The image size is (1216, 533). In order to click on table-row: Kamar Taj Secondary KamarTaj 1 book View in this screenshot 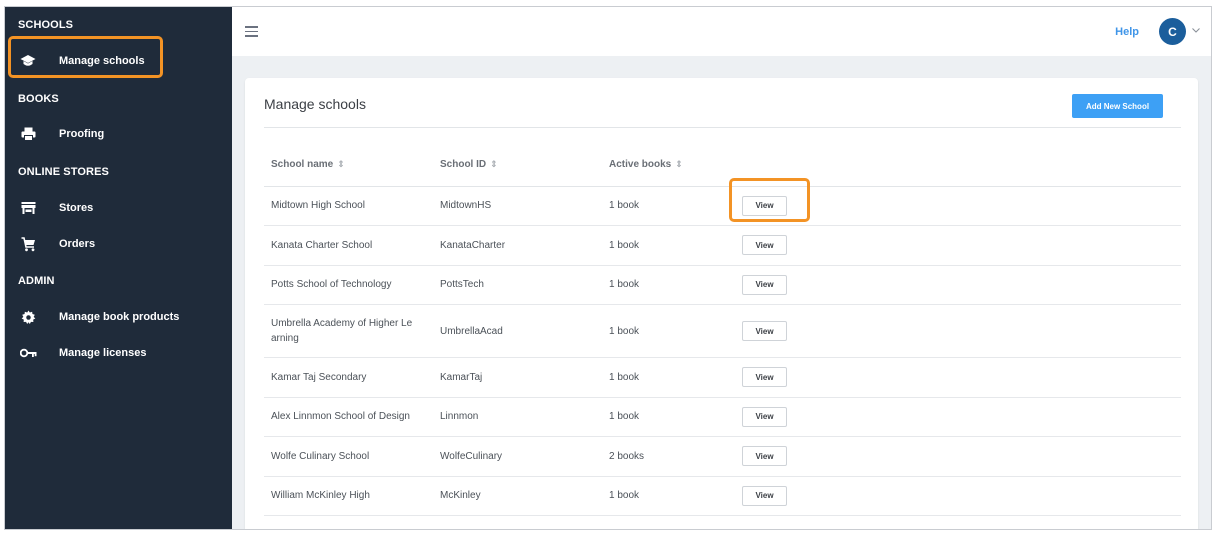, I will do `click(722, 377)`.